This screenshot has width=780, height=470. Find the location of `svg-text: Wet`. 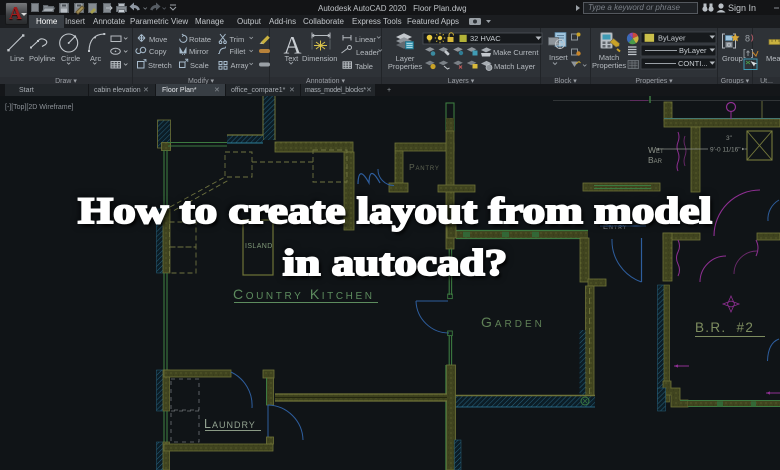

svg-text: Wet is located at coordinates (656, 150).